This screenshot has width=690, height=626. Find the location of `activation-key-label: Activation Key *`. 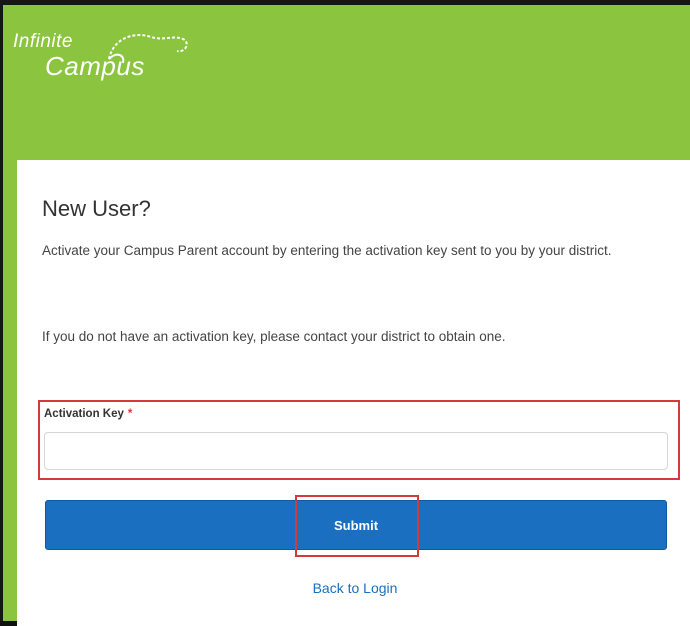

activation-key-label: Activation Key * is located at coordinates (88, 414).